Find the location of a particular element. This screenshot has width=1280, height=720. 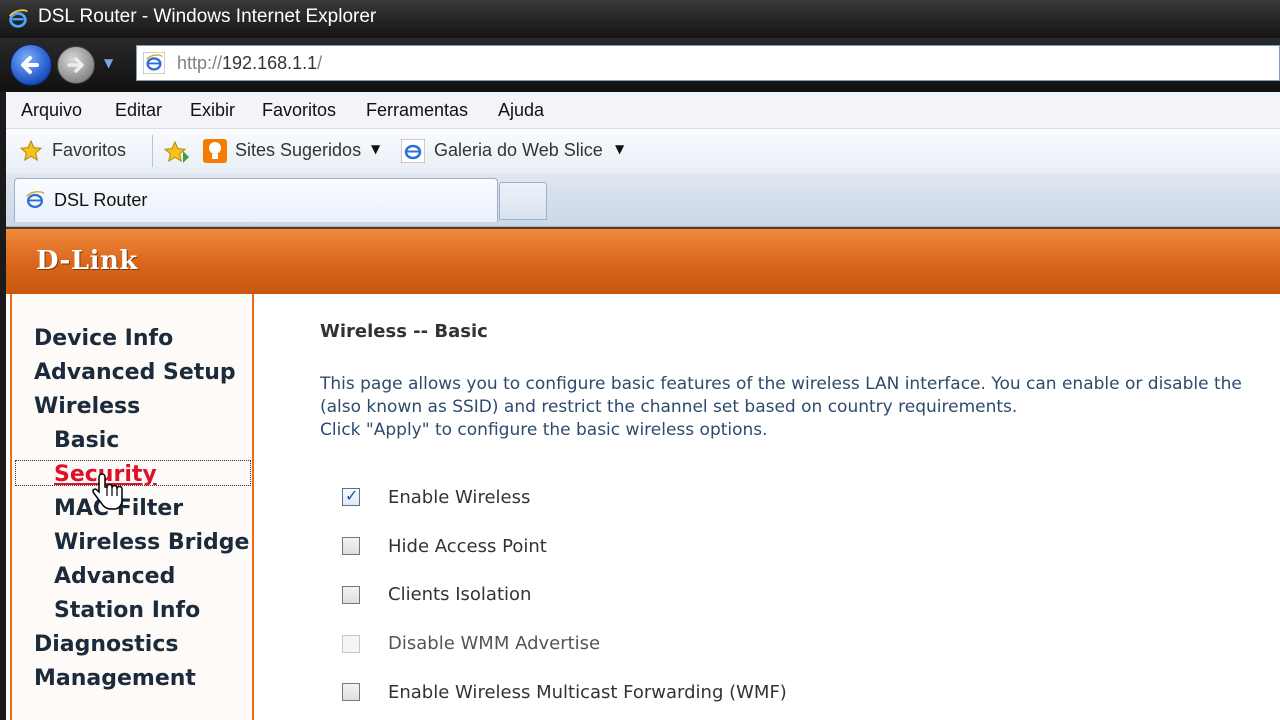

dlink-logo: D-Link is located at coordinates (87, 261).